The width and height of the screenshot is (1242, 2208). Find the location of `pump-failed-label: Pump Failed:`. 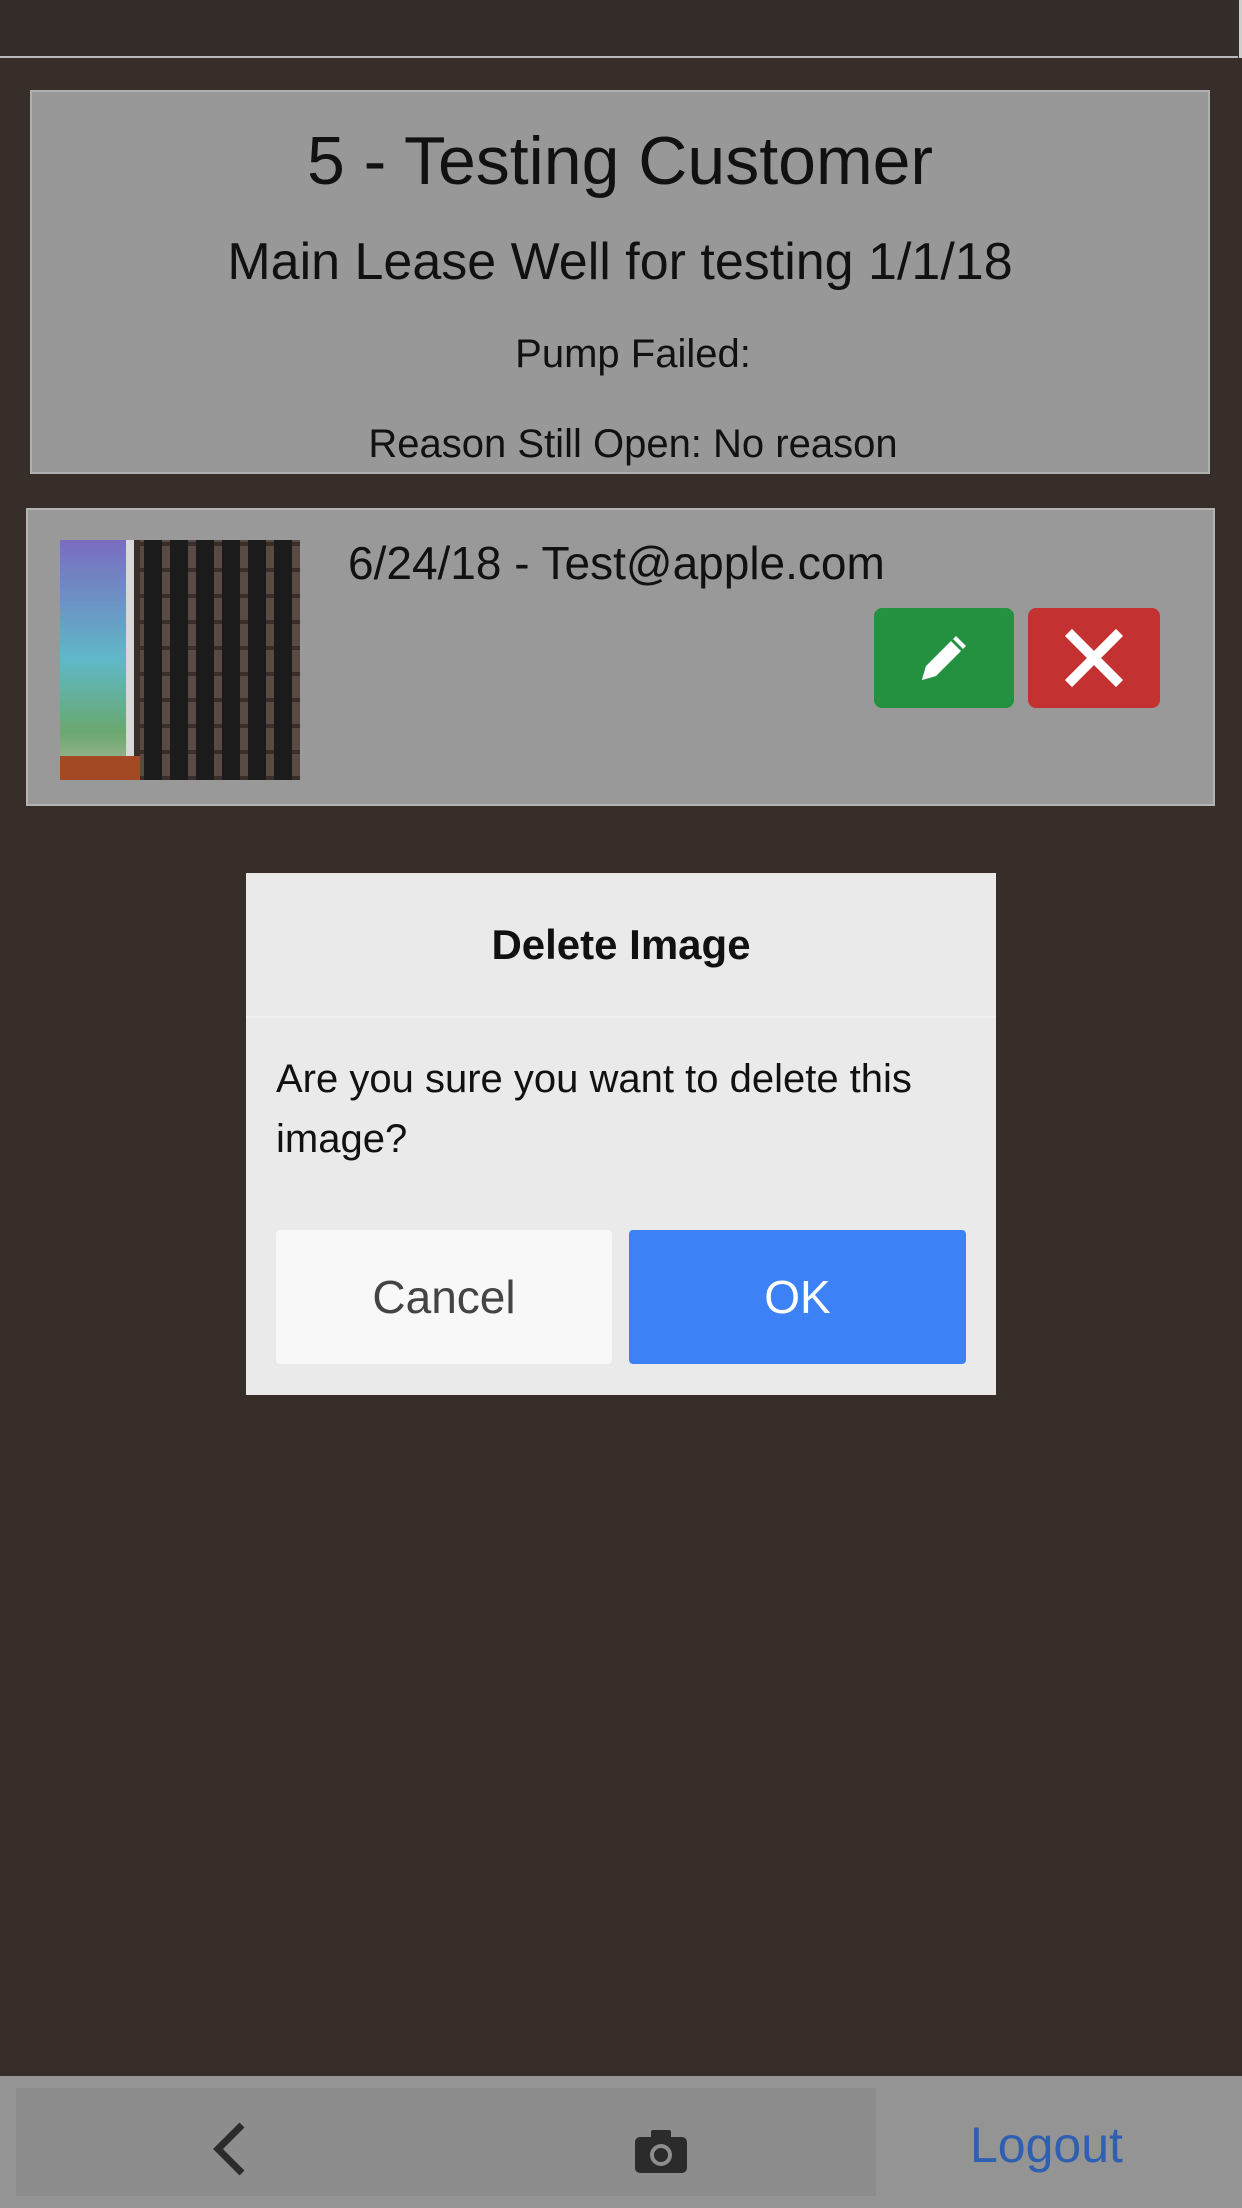

pump-failed-label: Pump Failed: is located at coordinates (633, 354).